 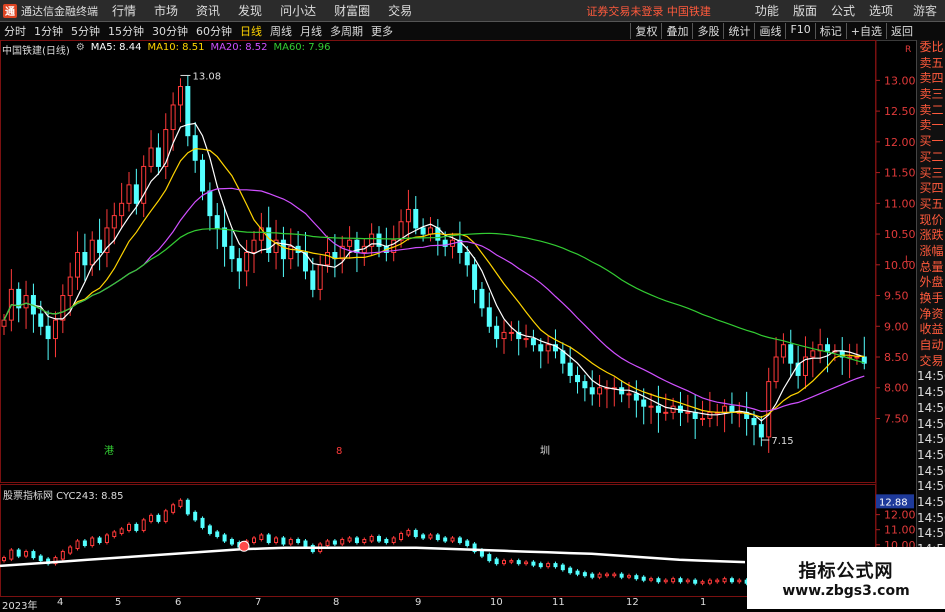 What do you see at coordinates (109, 451) in the screenshot?
I see `event-marker: 港` at bounding box center [109, 451].